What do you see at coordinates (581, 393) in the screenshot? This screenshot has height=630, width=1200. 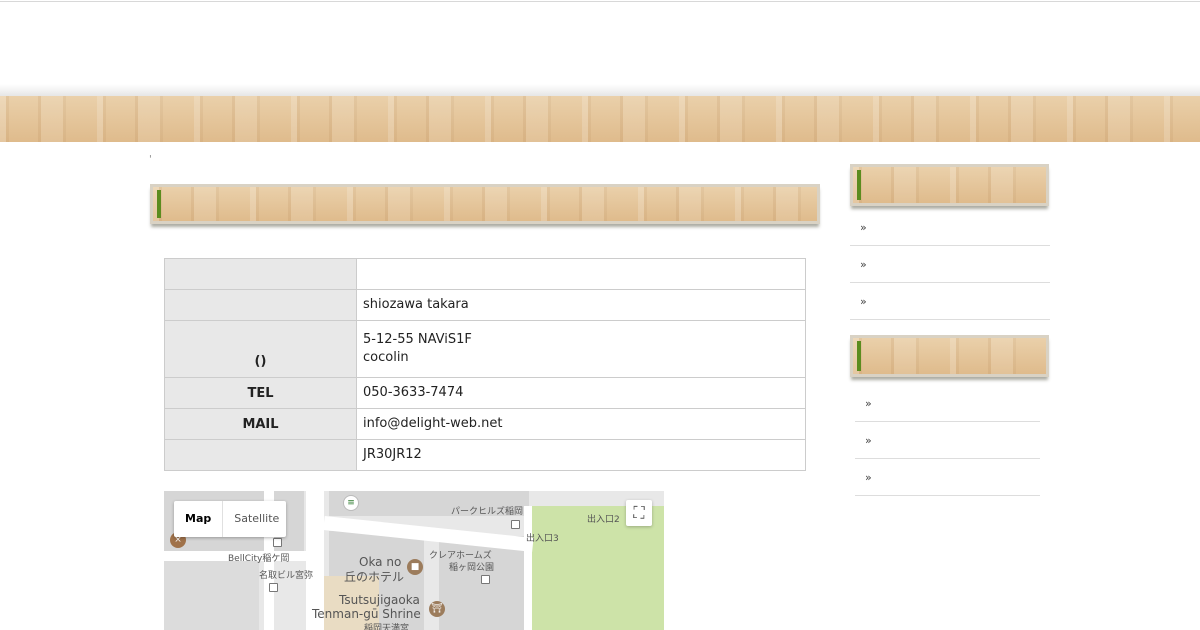 I see `row-value: 050-3633-7474` at bounding box center [581, 393].